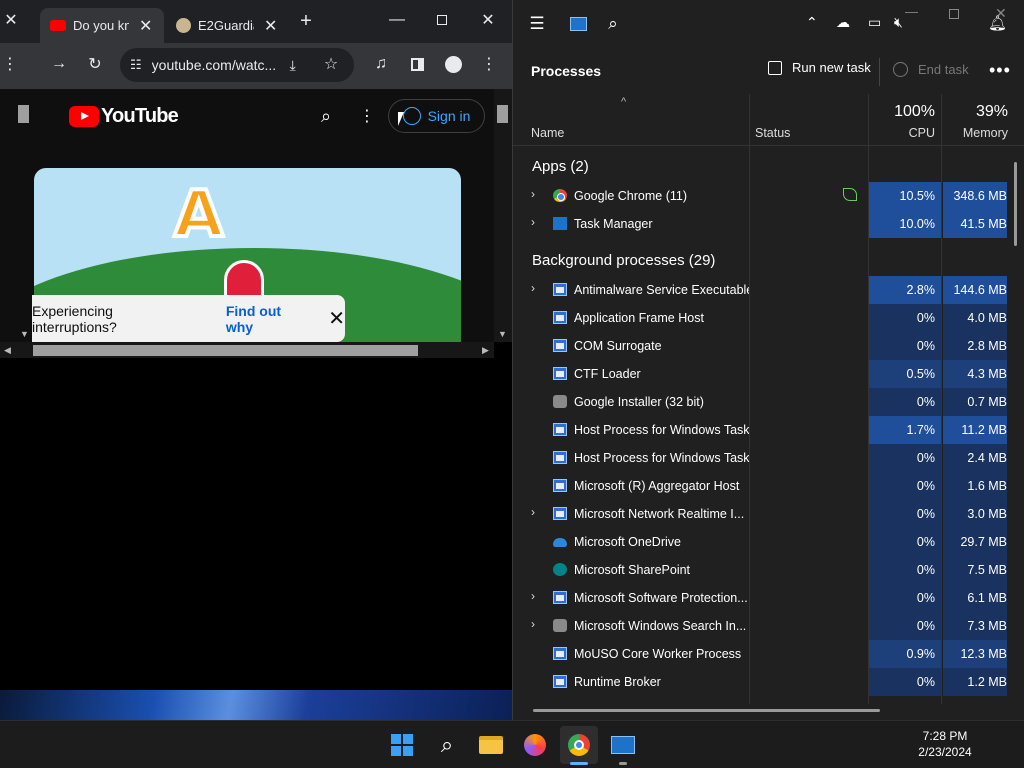  Describe the element at coordinates (607, 374) in the screenshot. I see `process-name: CTF Loader` at that location.